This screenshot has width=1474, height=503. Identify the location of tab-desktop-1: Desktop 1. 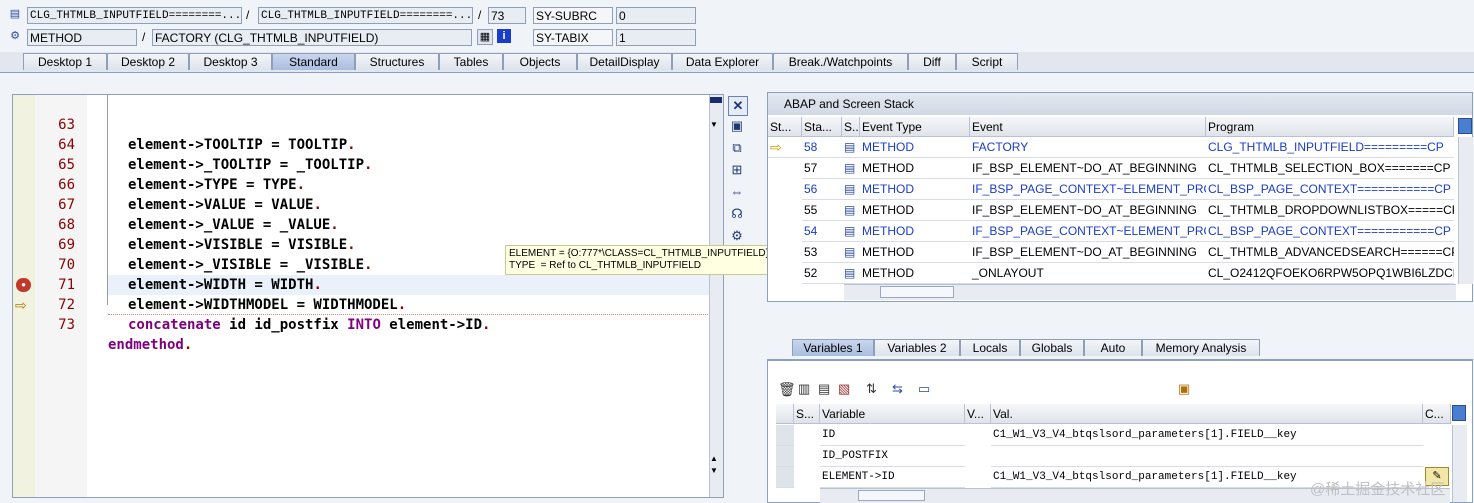
(65, 61).